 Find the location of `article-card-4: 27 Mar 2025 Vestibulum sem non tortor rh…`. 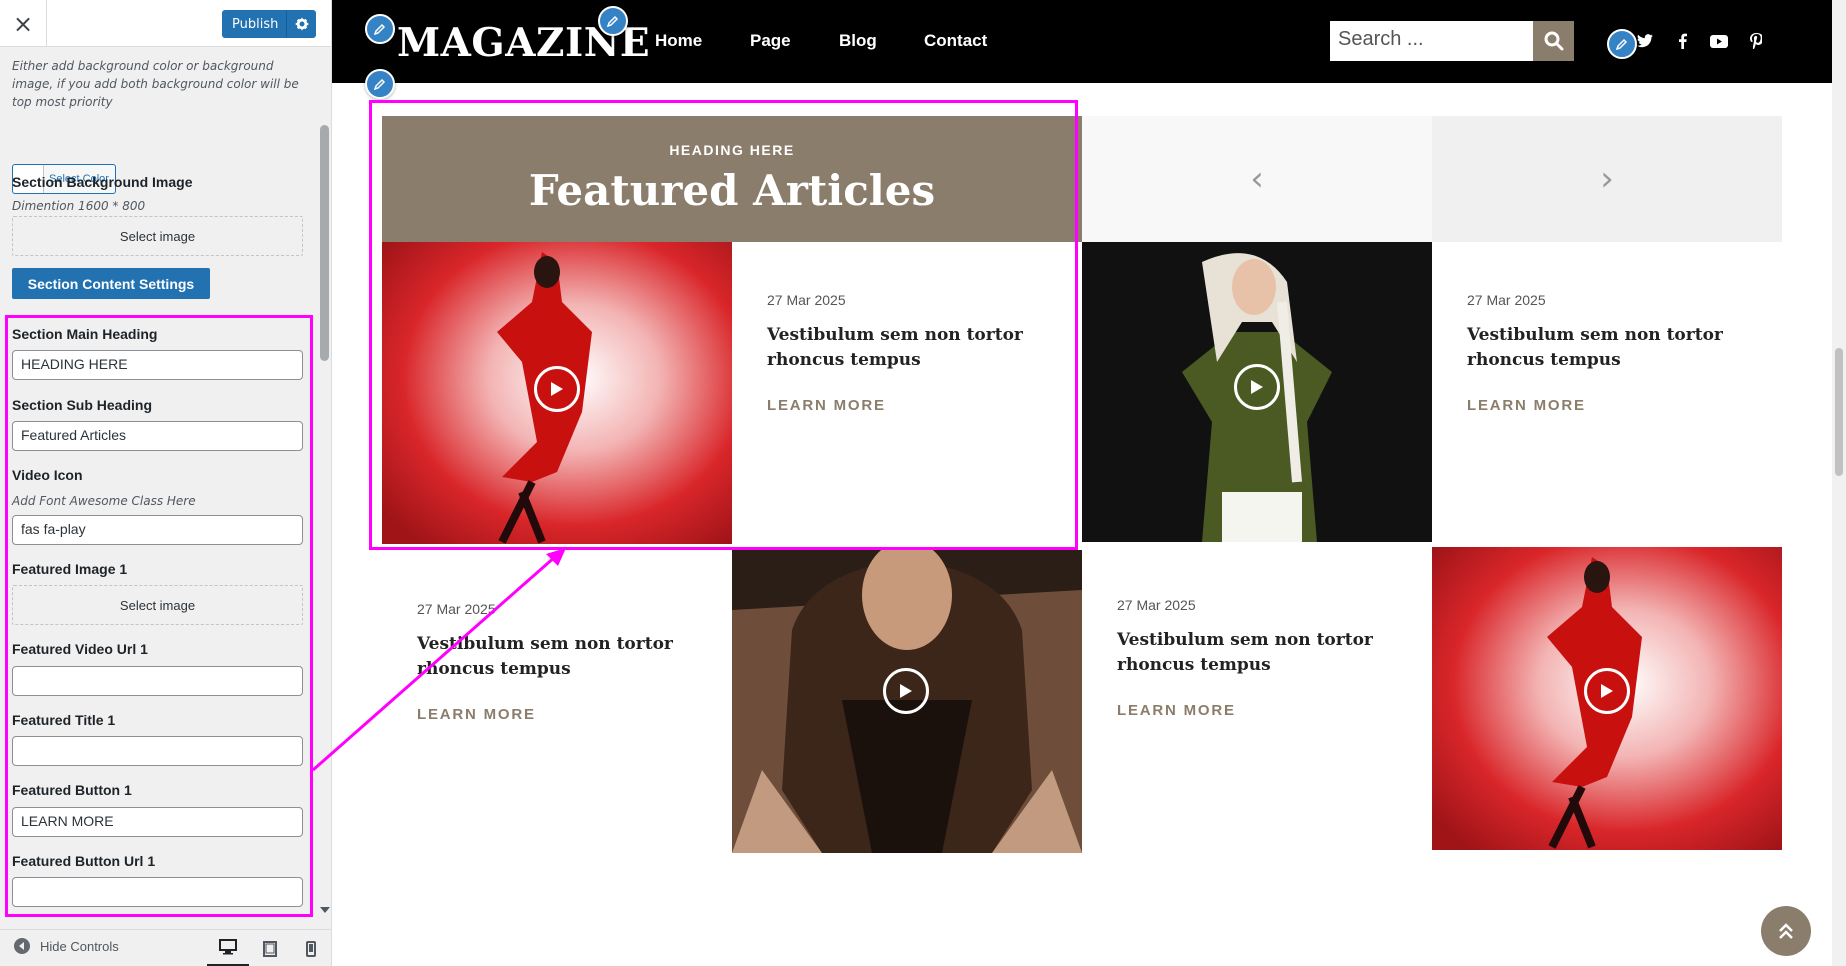

article-card-4: 27 Mar 2025 Vestibulum sem non tortor rh… is located at coordinates (1262, 658).